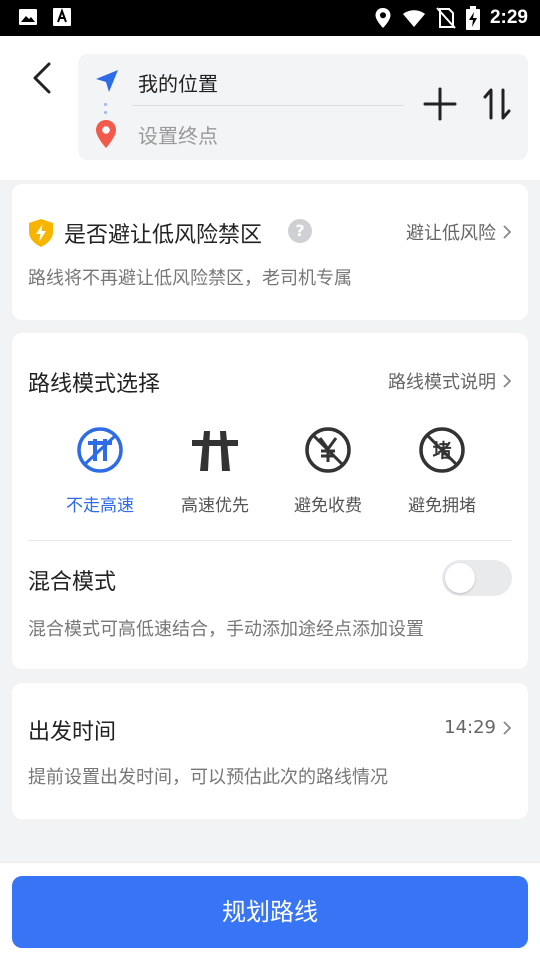  Describe the element at coordinates (72, 732) in the screenshot. I see `departure-time-title: 出发时间` at that location.